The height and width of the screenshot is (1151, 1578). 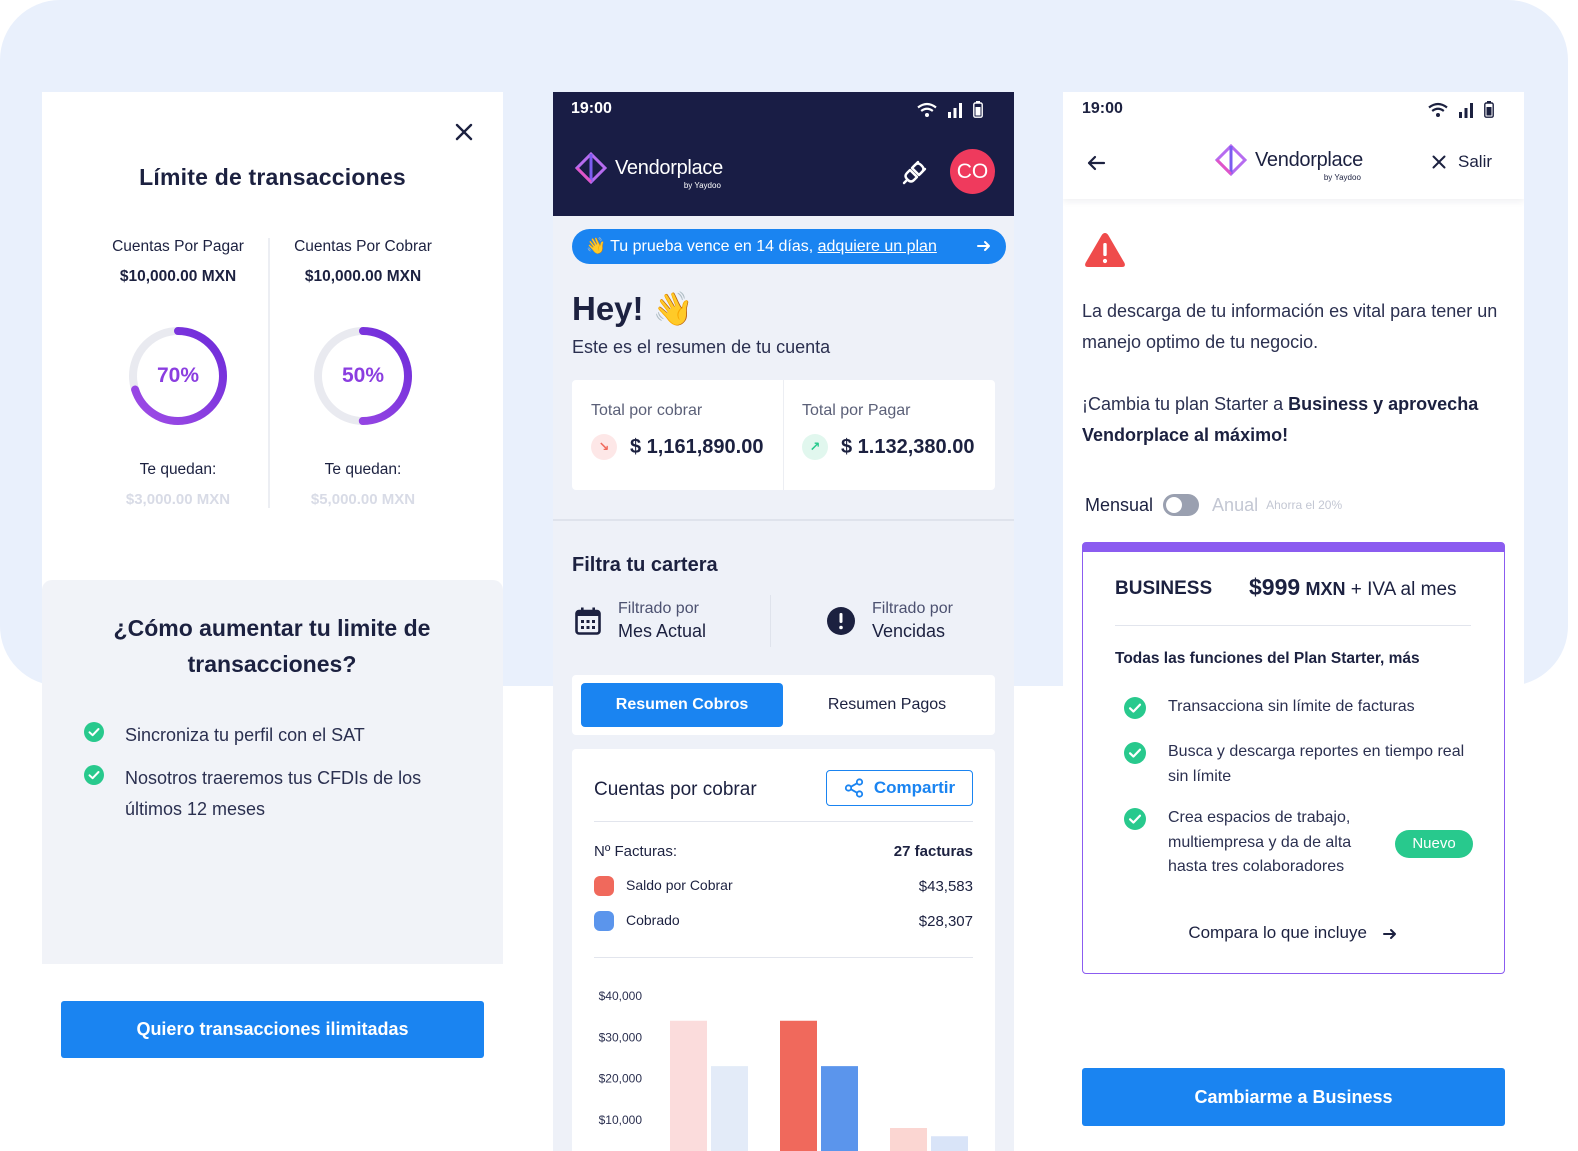 What do you see at coordinates (909, 631) in the screenshot?
I see `filter-value: Vencidas` at bounding box center [909, 631].